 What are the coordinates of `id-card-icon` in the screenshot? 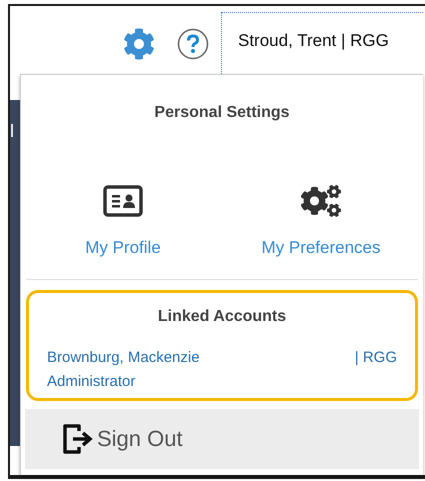 It's located at (123, 201).